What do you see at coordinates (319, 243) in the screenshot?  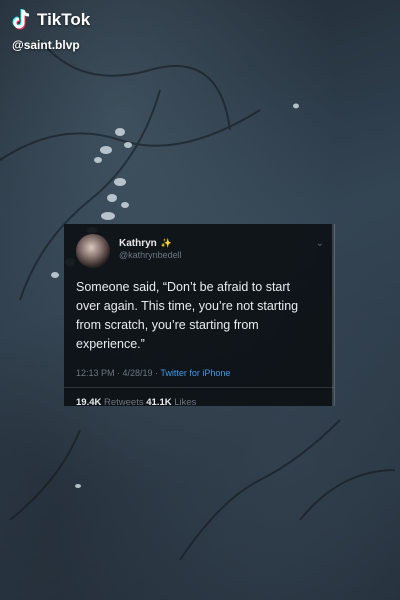 I see `chevron-down-icon: ⌄` at bounding box center [319, 243].